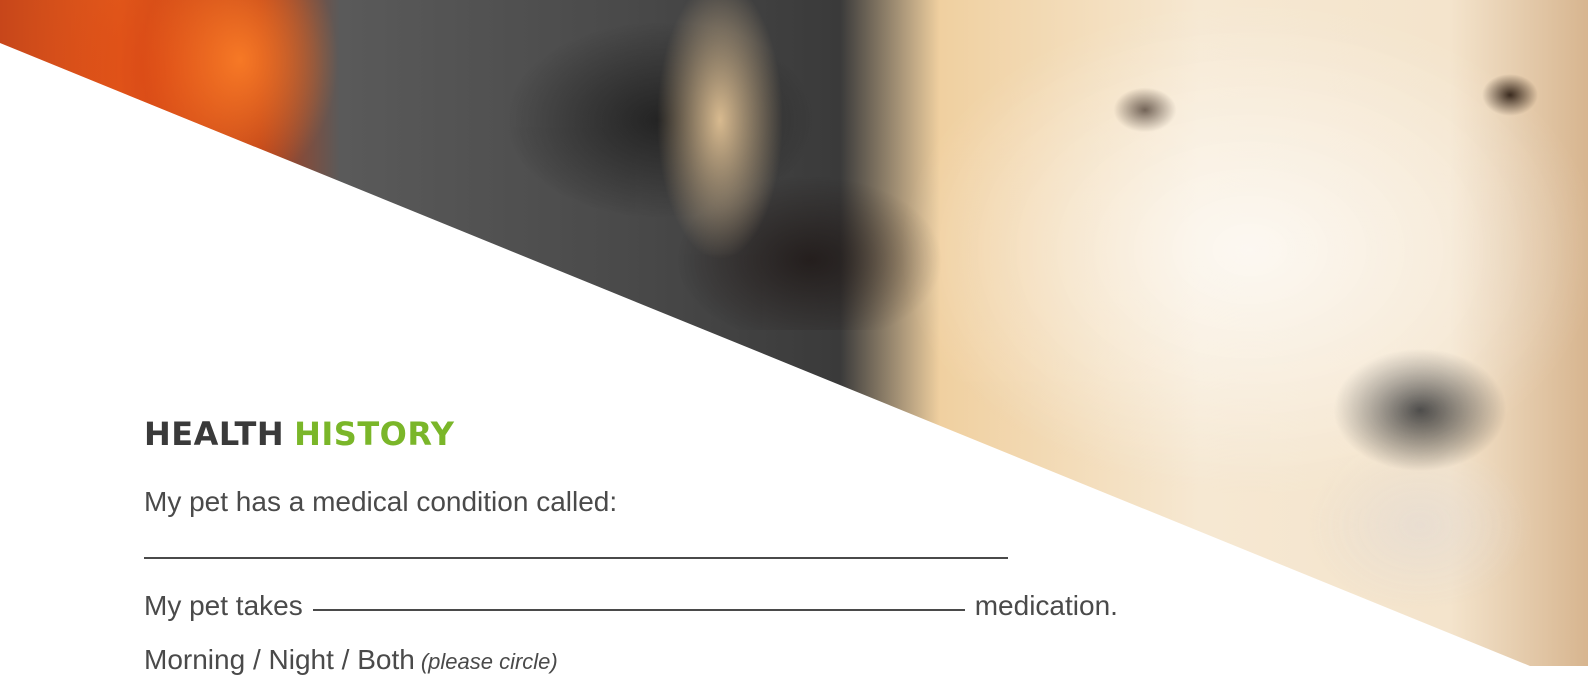 The width and height of the screenshot is (1588, 675). What do you see at coordinates (638, 610) in the screenshot?
I see `medication-blank` at bounding box center [638, 610].